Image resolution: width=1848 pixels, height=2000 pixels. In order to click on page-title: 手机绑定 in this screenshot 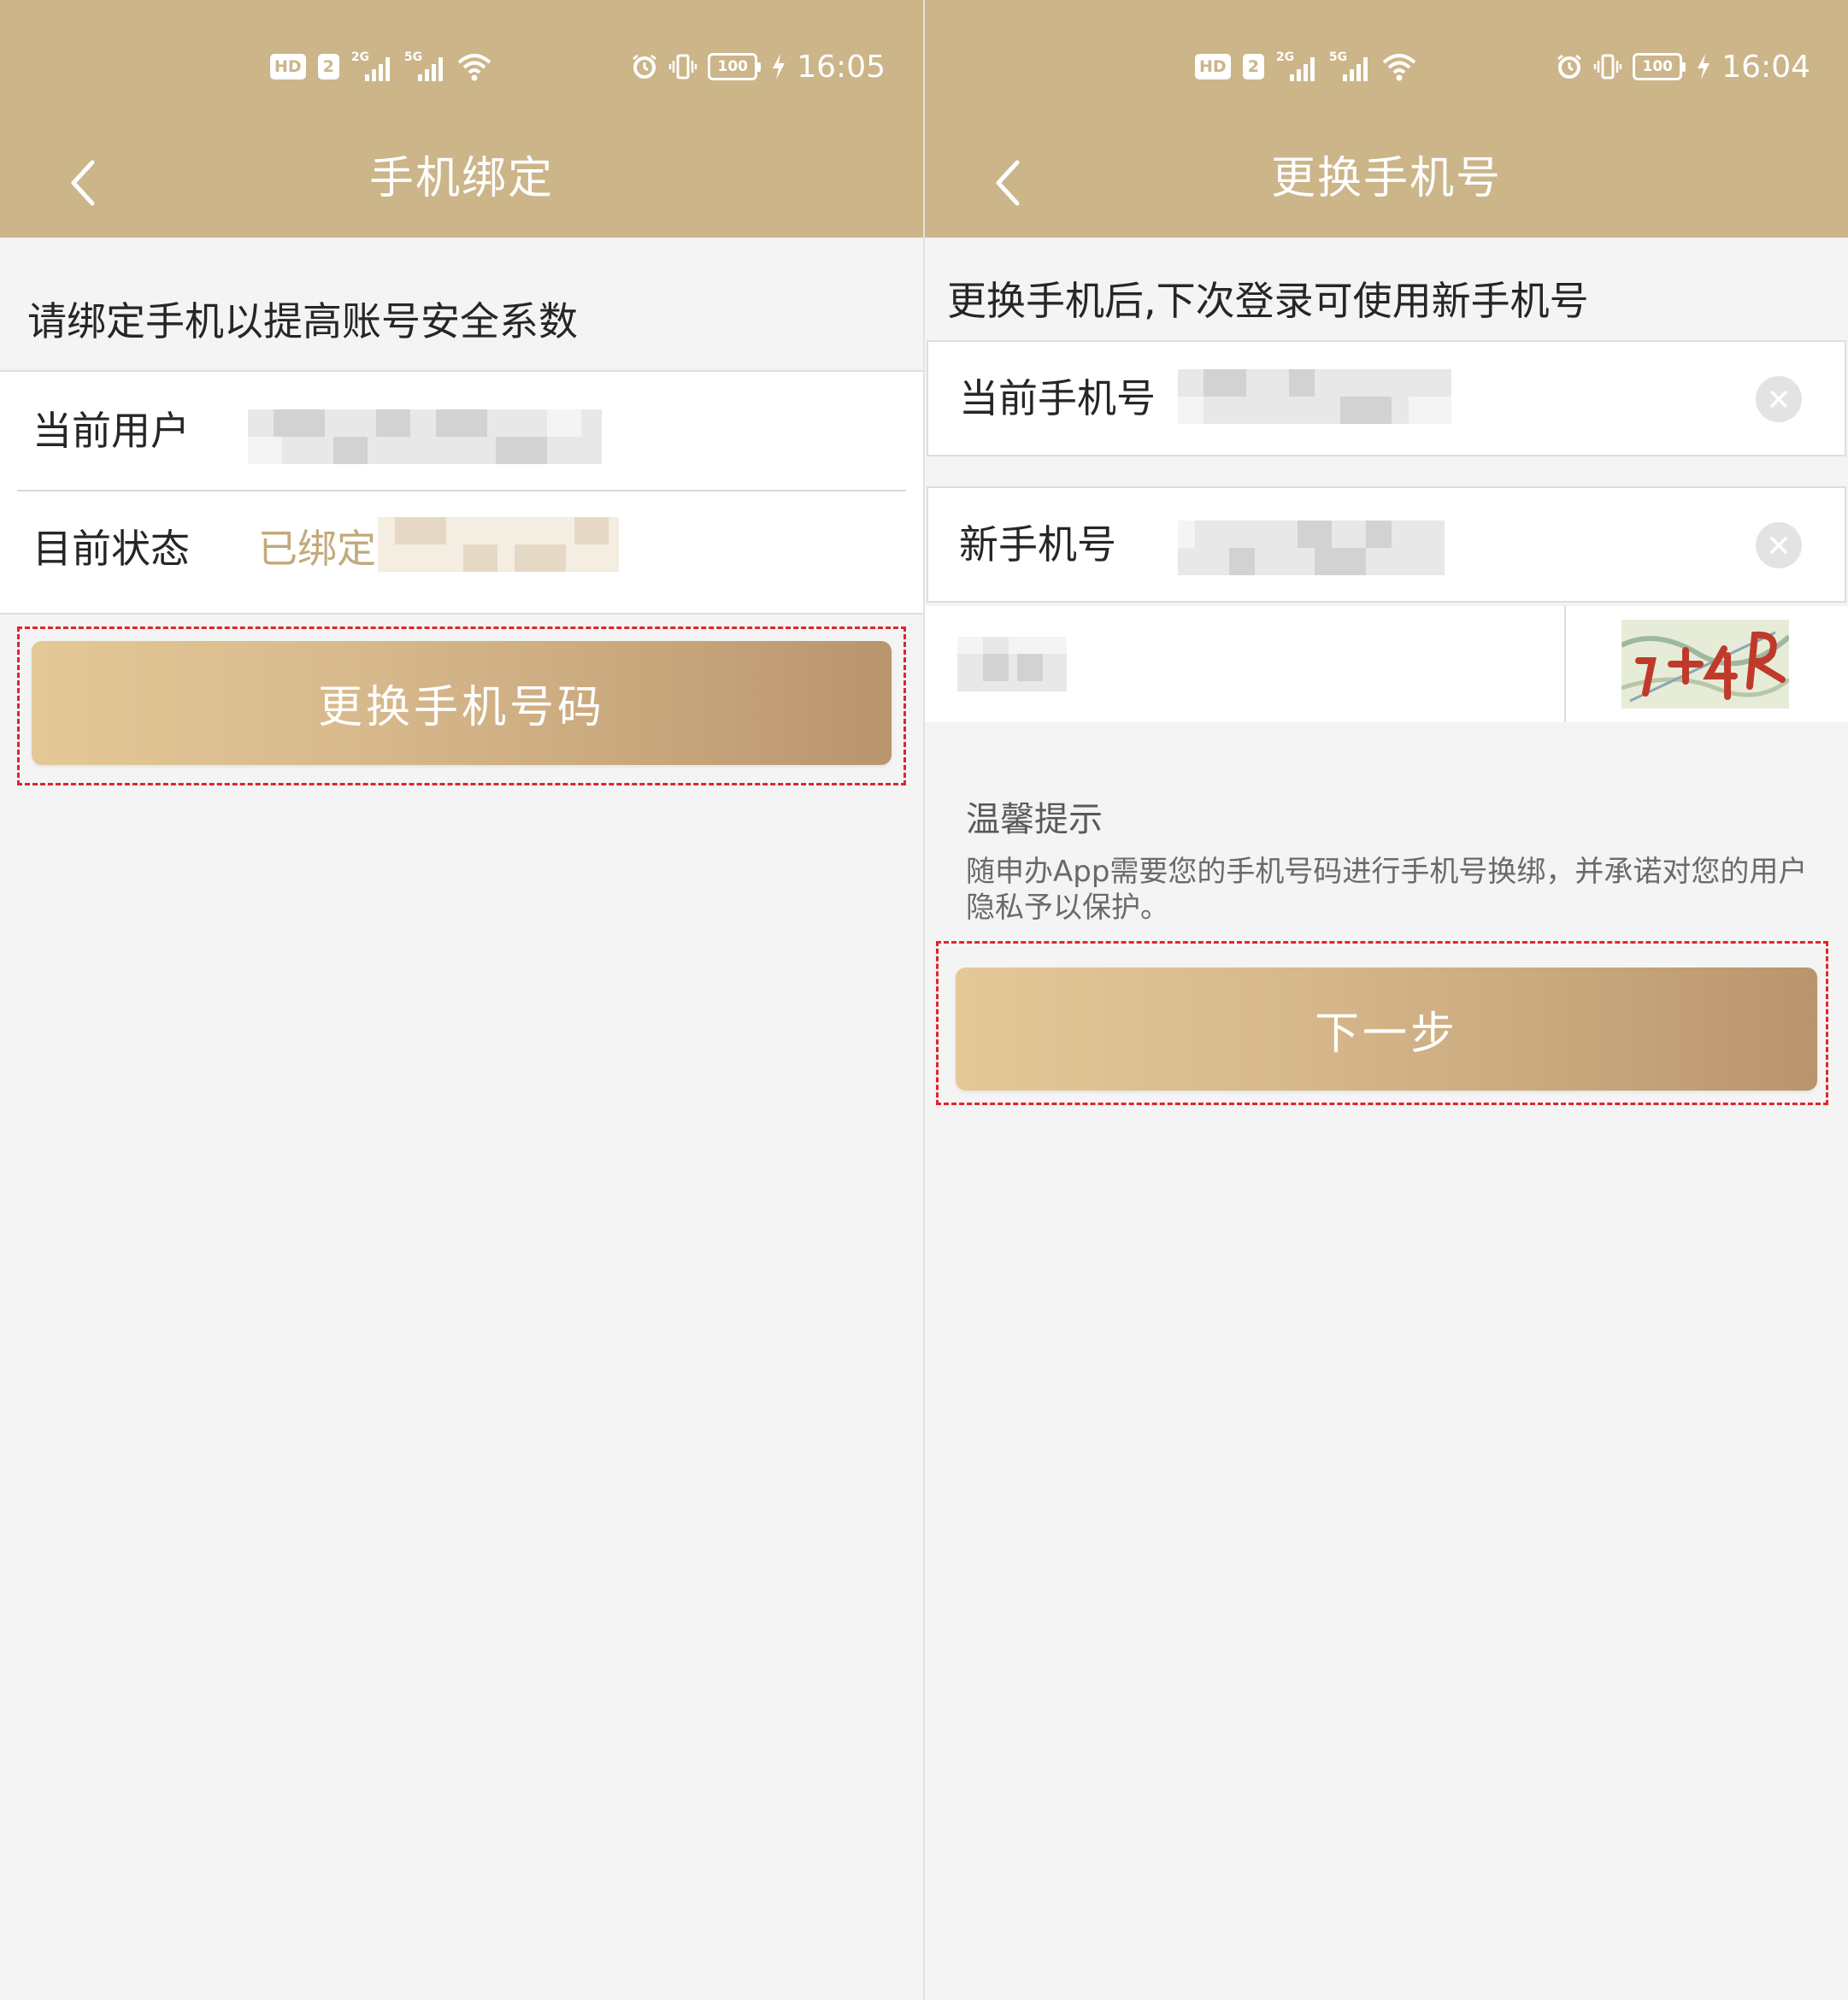, I will do `click(461, 178)`.